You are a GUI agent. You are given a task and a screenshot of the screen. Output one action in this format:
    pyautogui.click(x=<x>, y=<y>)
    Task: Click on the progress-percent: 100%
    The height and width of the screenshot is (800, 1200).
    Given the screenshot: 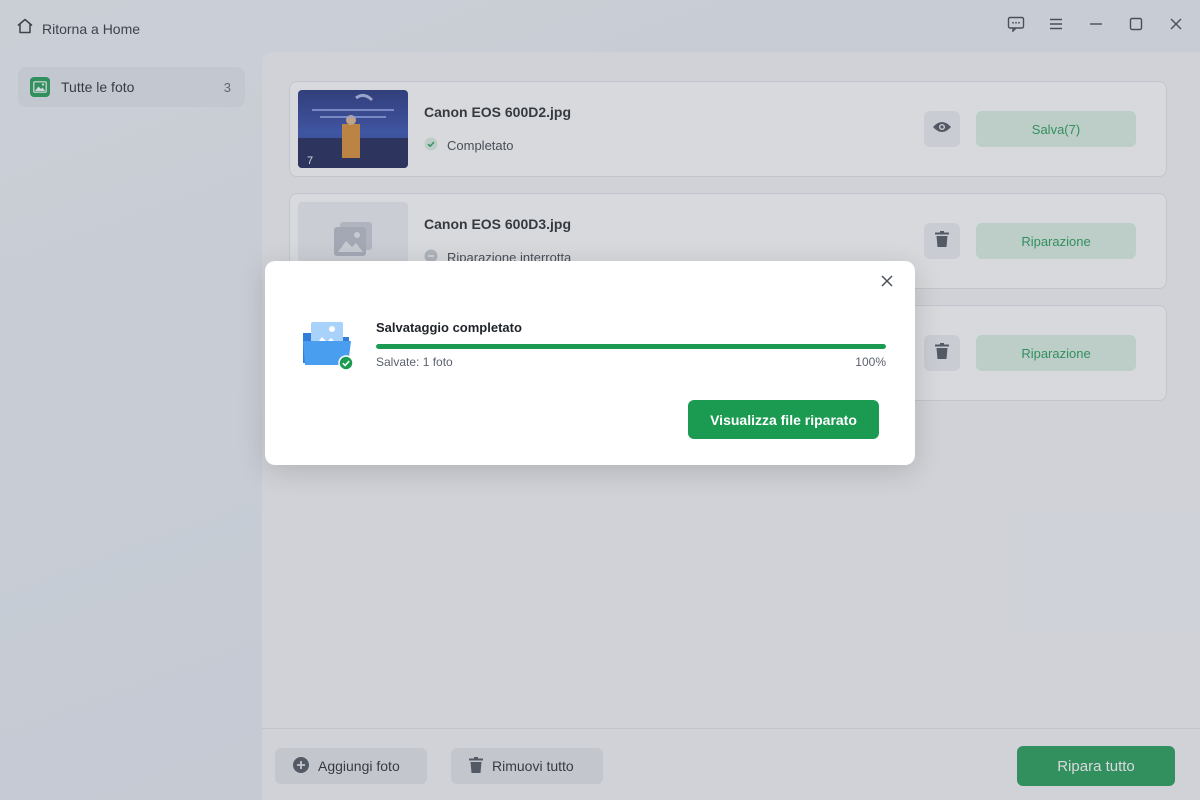 What is the action you would take?
    pyautogui.click(x=870, y=362)
    